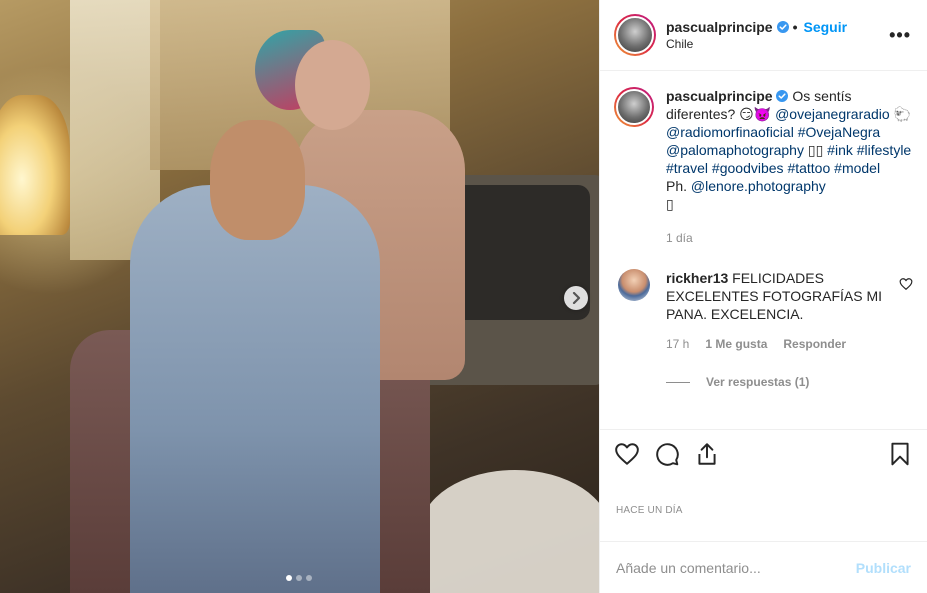 Image resolution: width=927 pixels, height=593 pixels. What do you see at coordinates (839, 132) in the screenshot?
I see `caption-link: #OvejaNegra` at bounding box center [839, 132].